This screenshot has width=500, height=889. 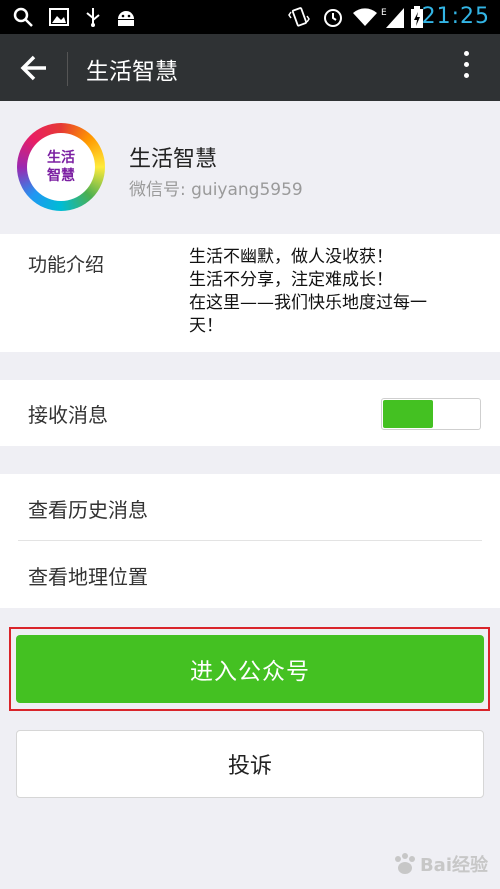 I want to click on wifi-icon, so click(x=365, y=17).